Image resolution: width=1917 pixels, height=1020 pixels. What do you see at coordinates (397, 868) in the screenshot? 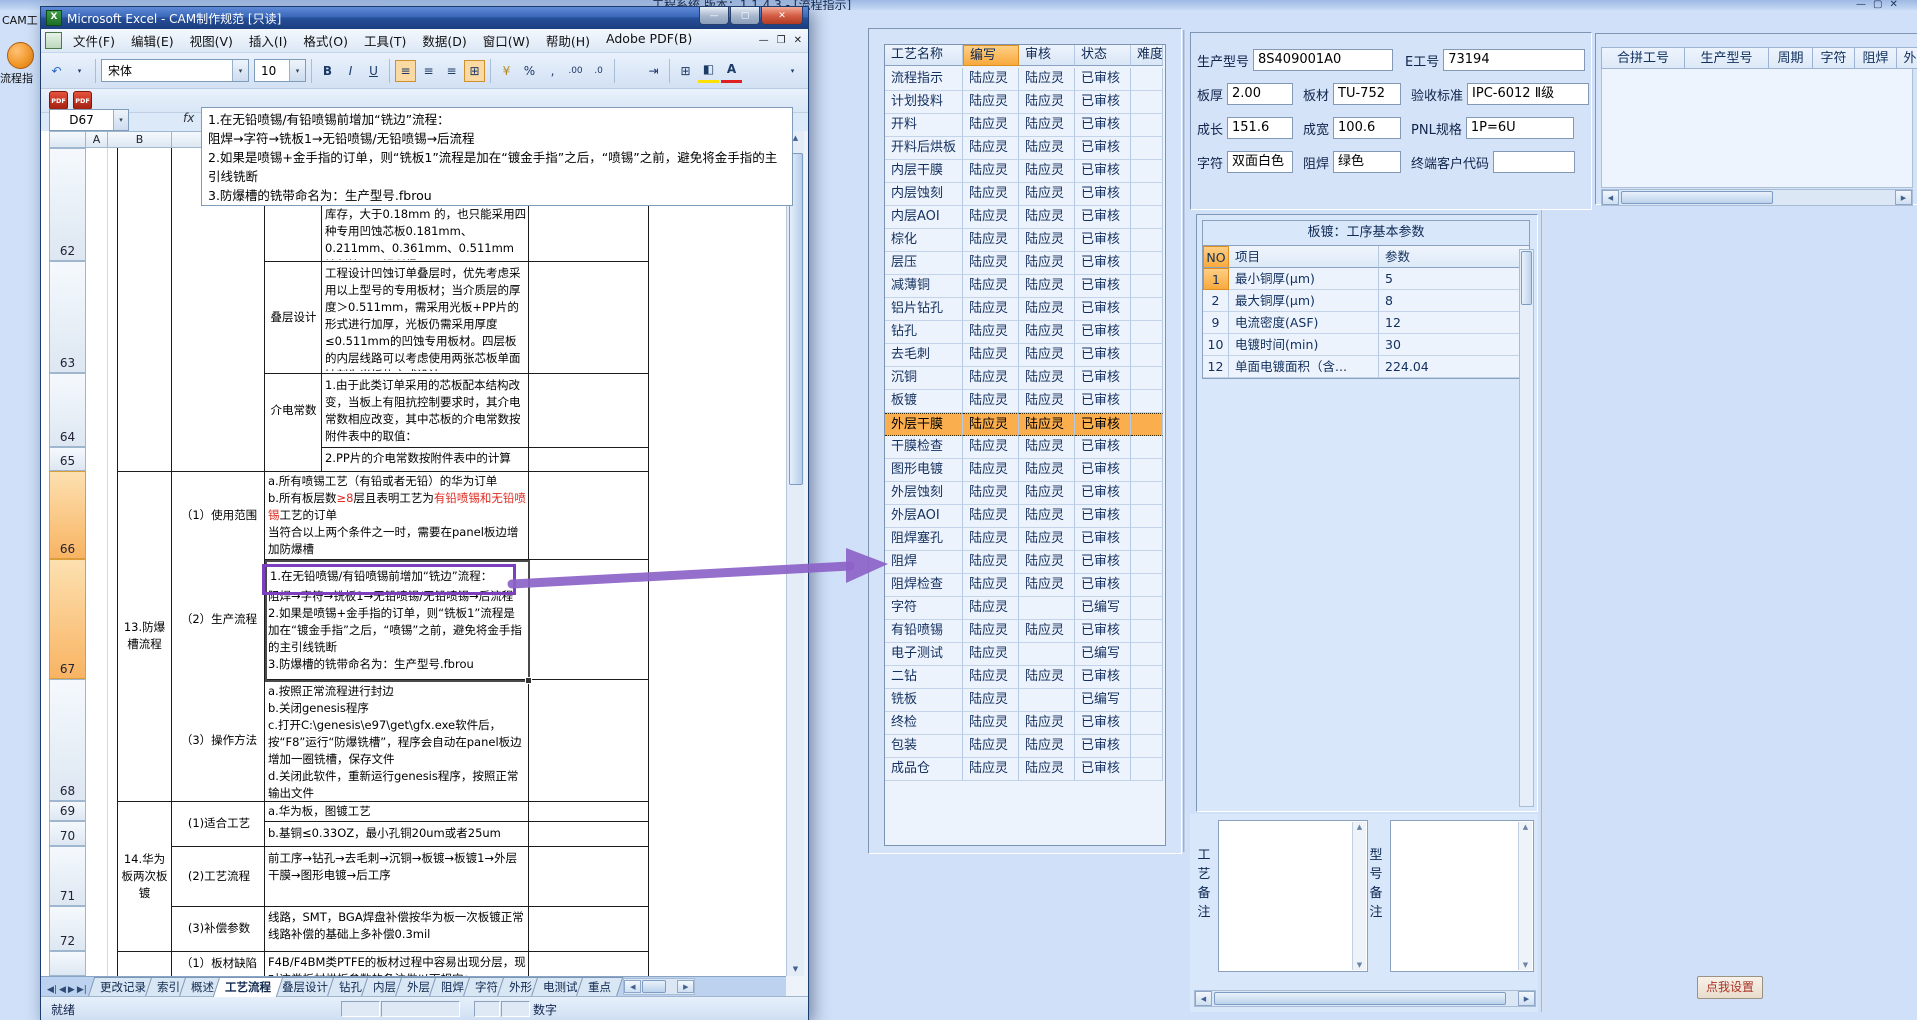
I see `cell-r71-text: 前工序→钻孔→去毛刺→沉铜→板镀→板镀1→外层干膜→图形电镀→后工序` at bounding box center [397, 868].